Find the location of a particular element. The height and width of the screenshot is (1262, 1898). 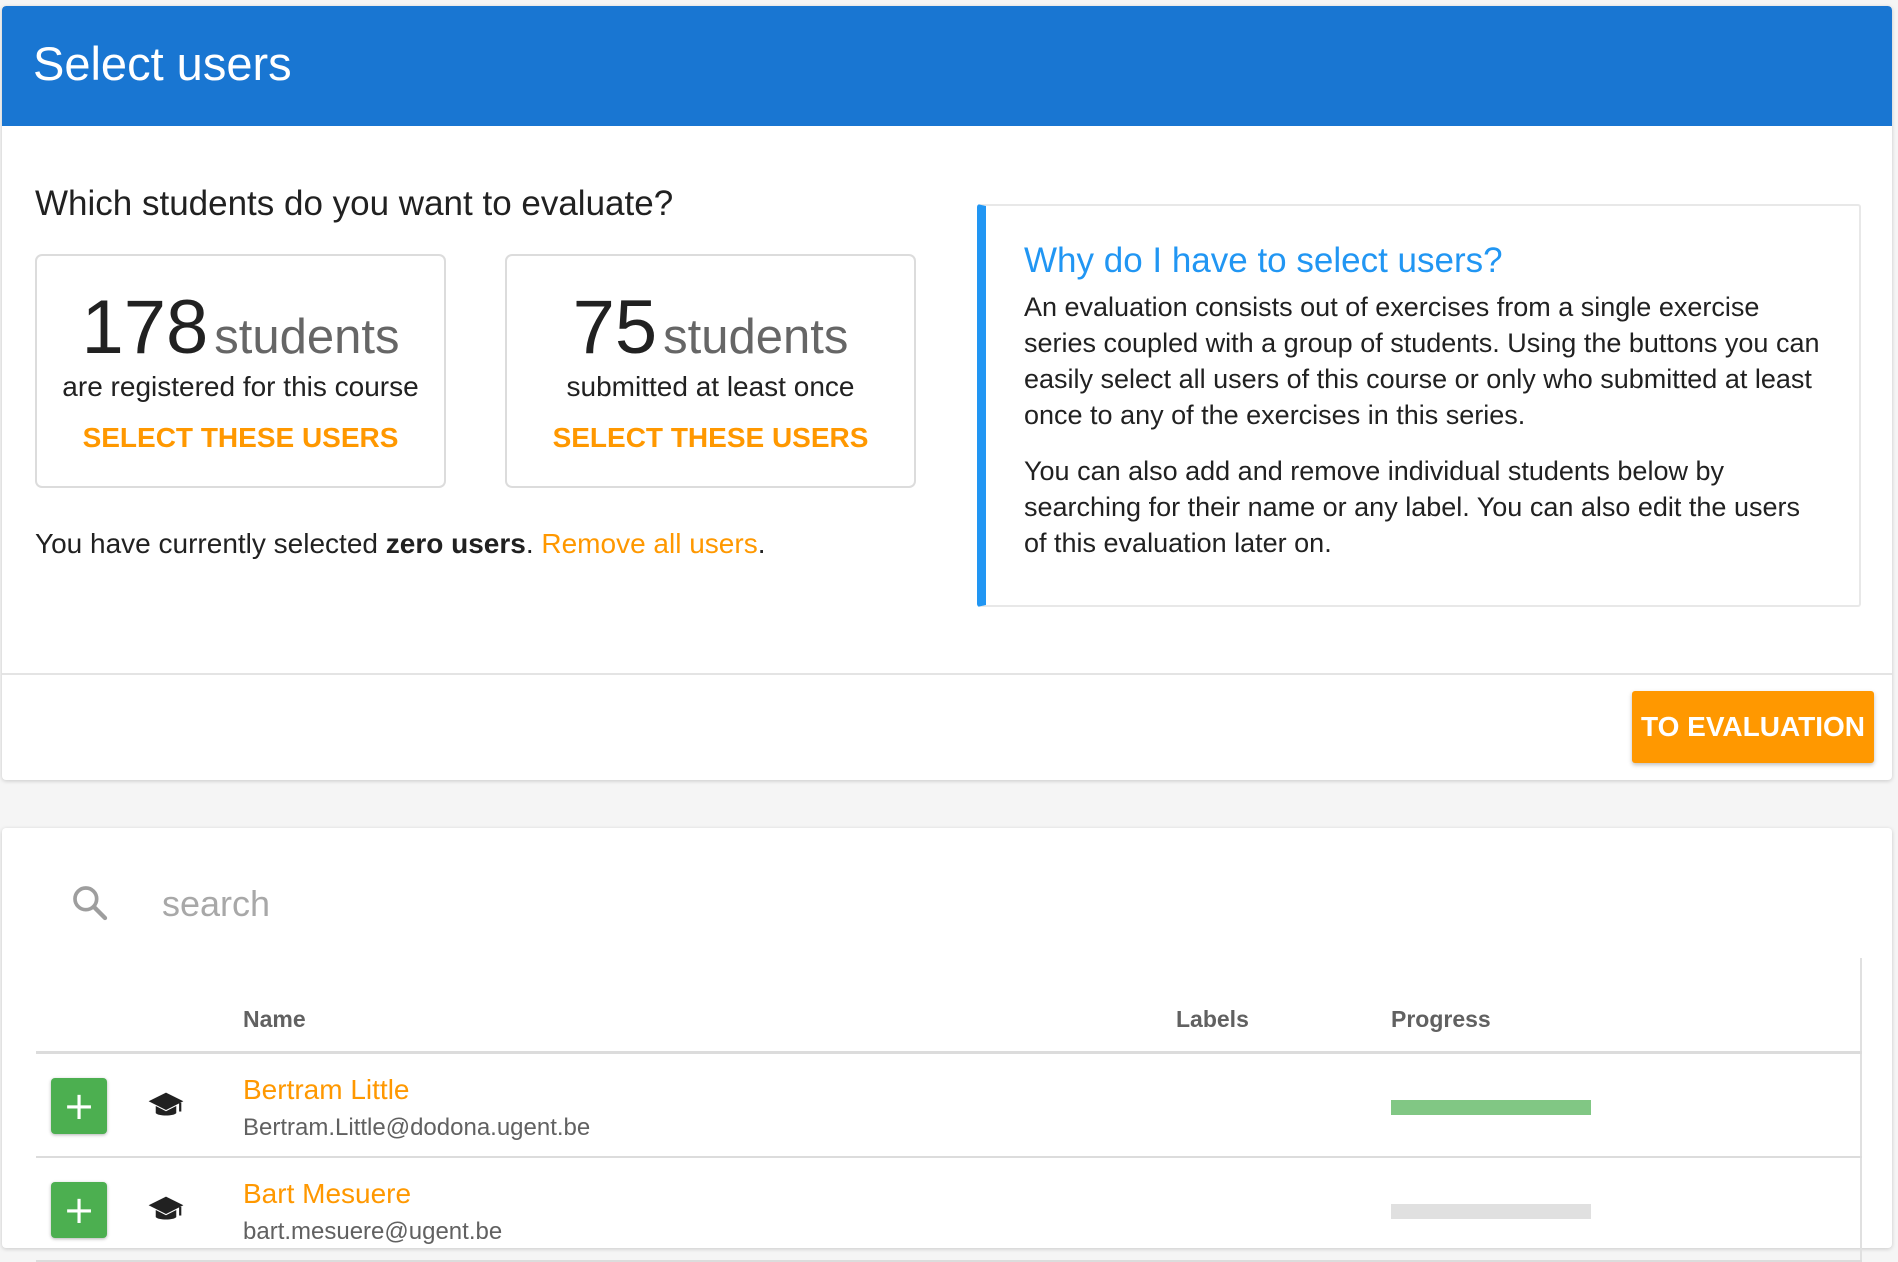

search-input is located at coordinates (462, 904).